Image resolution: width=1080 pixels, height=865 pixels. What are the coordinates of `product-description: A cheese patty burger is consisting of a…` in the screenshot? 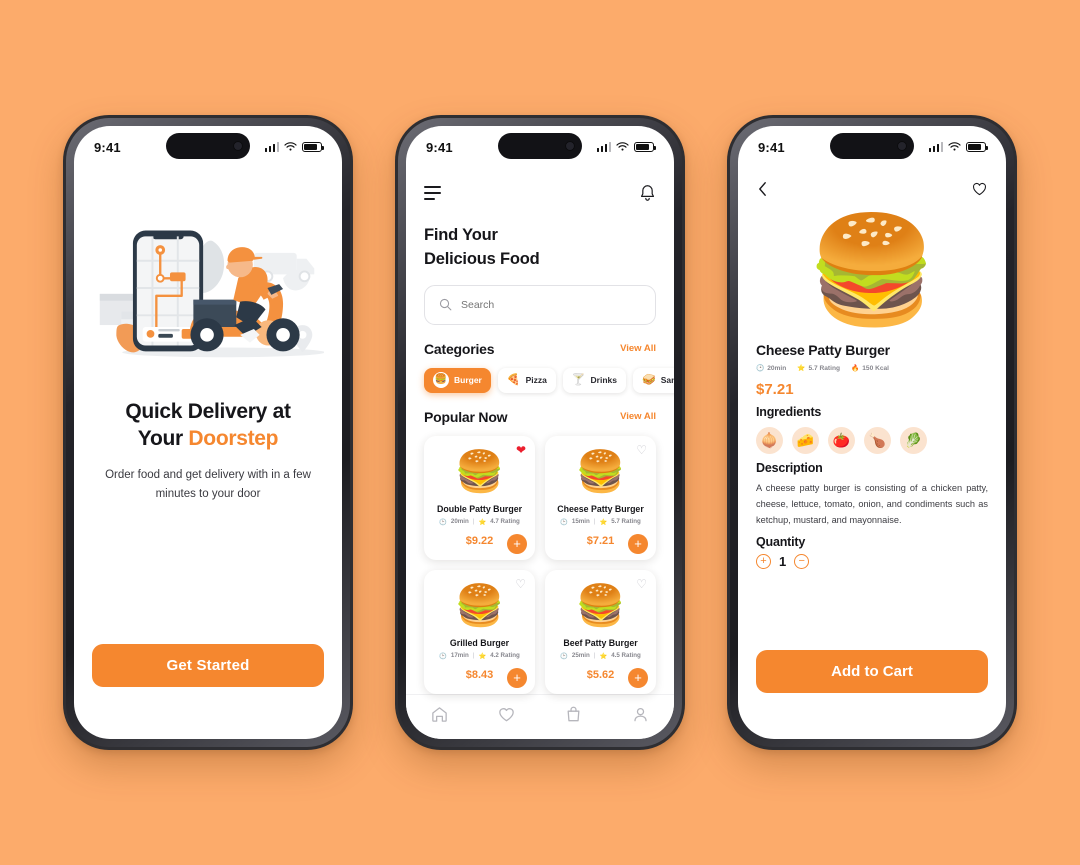 It's located at (872, 504).